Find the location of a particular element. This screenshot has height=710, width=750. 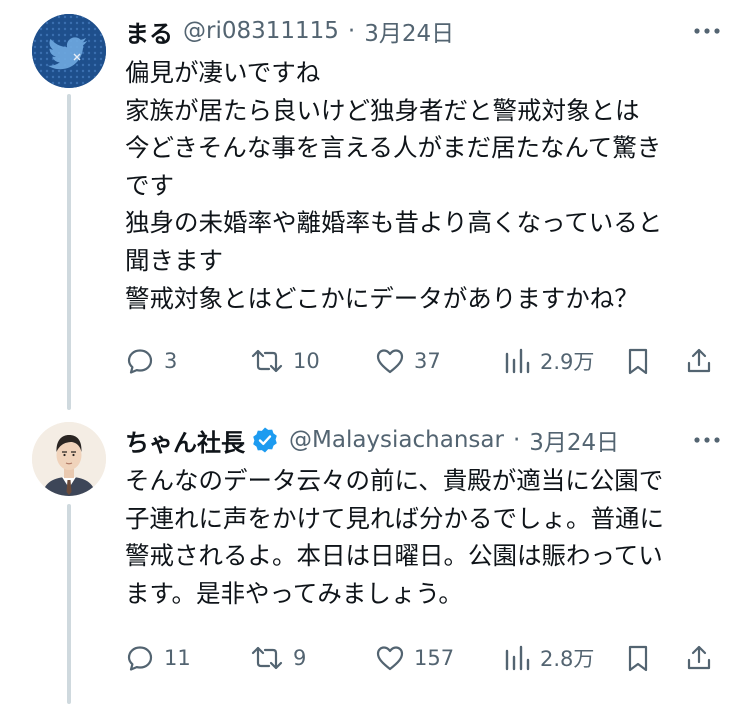

like-button: 157 is located at coordinates (414, 658).